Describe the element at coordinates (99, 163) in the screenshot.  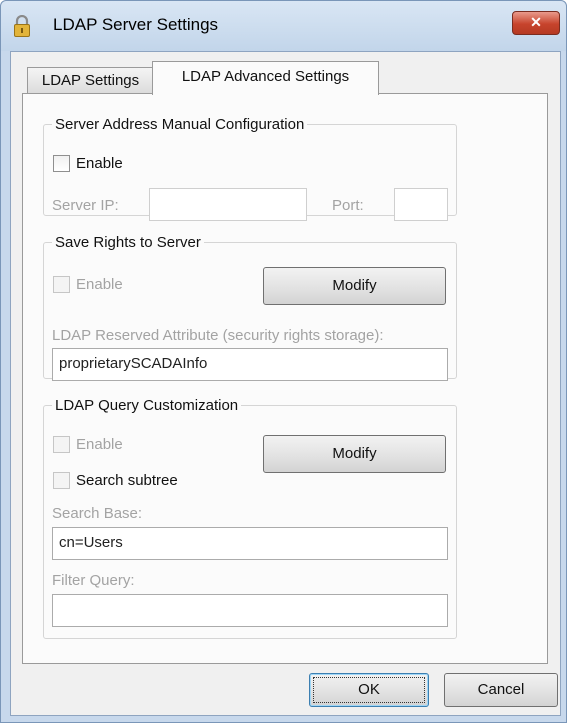
I see `server-address-enable-label: Enable` at that location.